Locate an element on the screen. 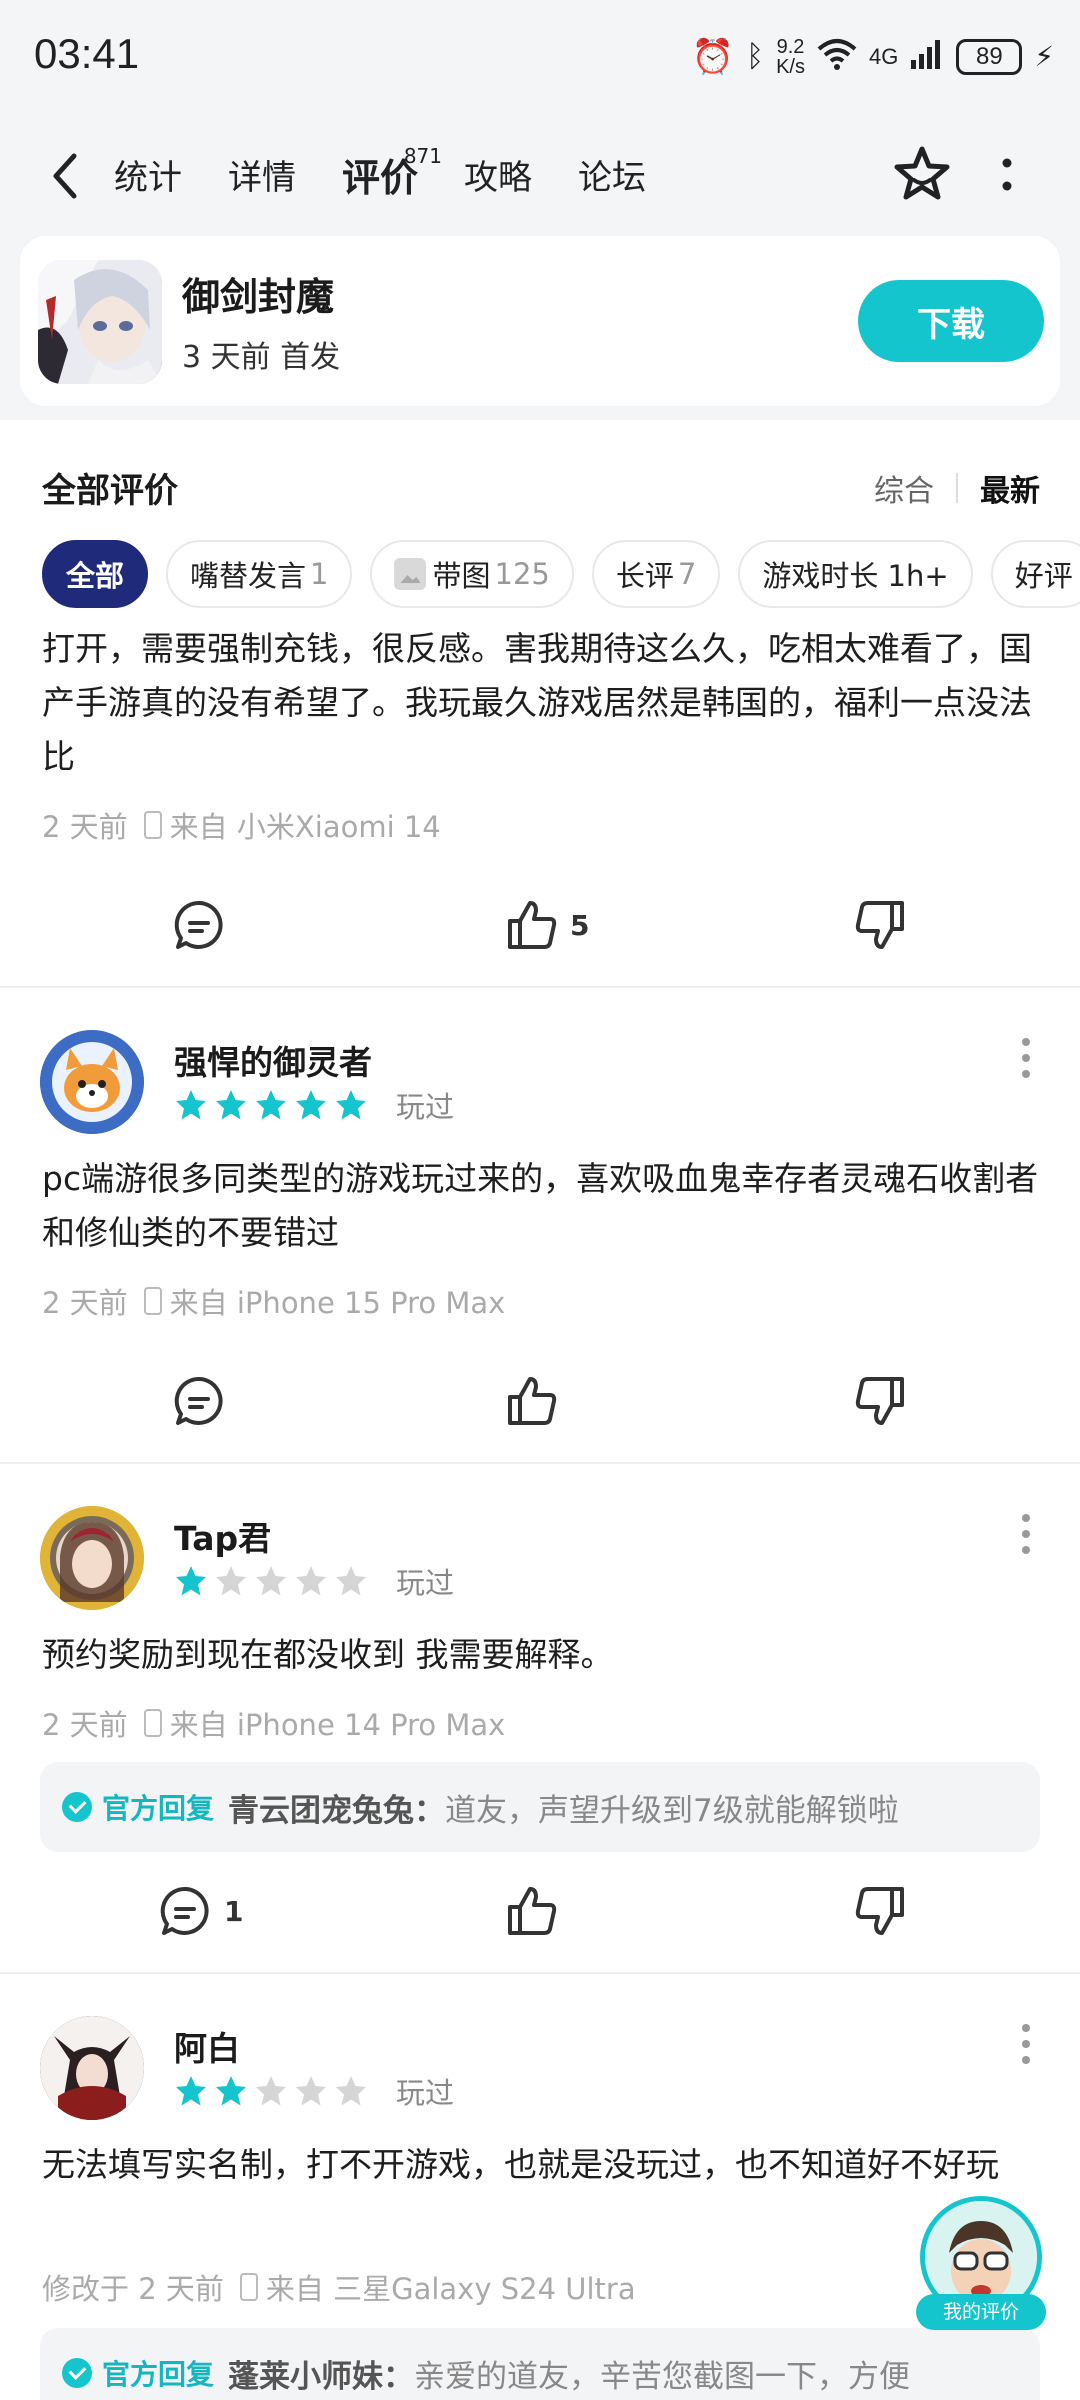 This screenshot has width=1080, height=2400. chip-label: 长评 is located at coordinates (644, 576).